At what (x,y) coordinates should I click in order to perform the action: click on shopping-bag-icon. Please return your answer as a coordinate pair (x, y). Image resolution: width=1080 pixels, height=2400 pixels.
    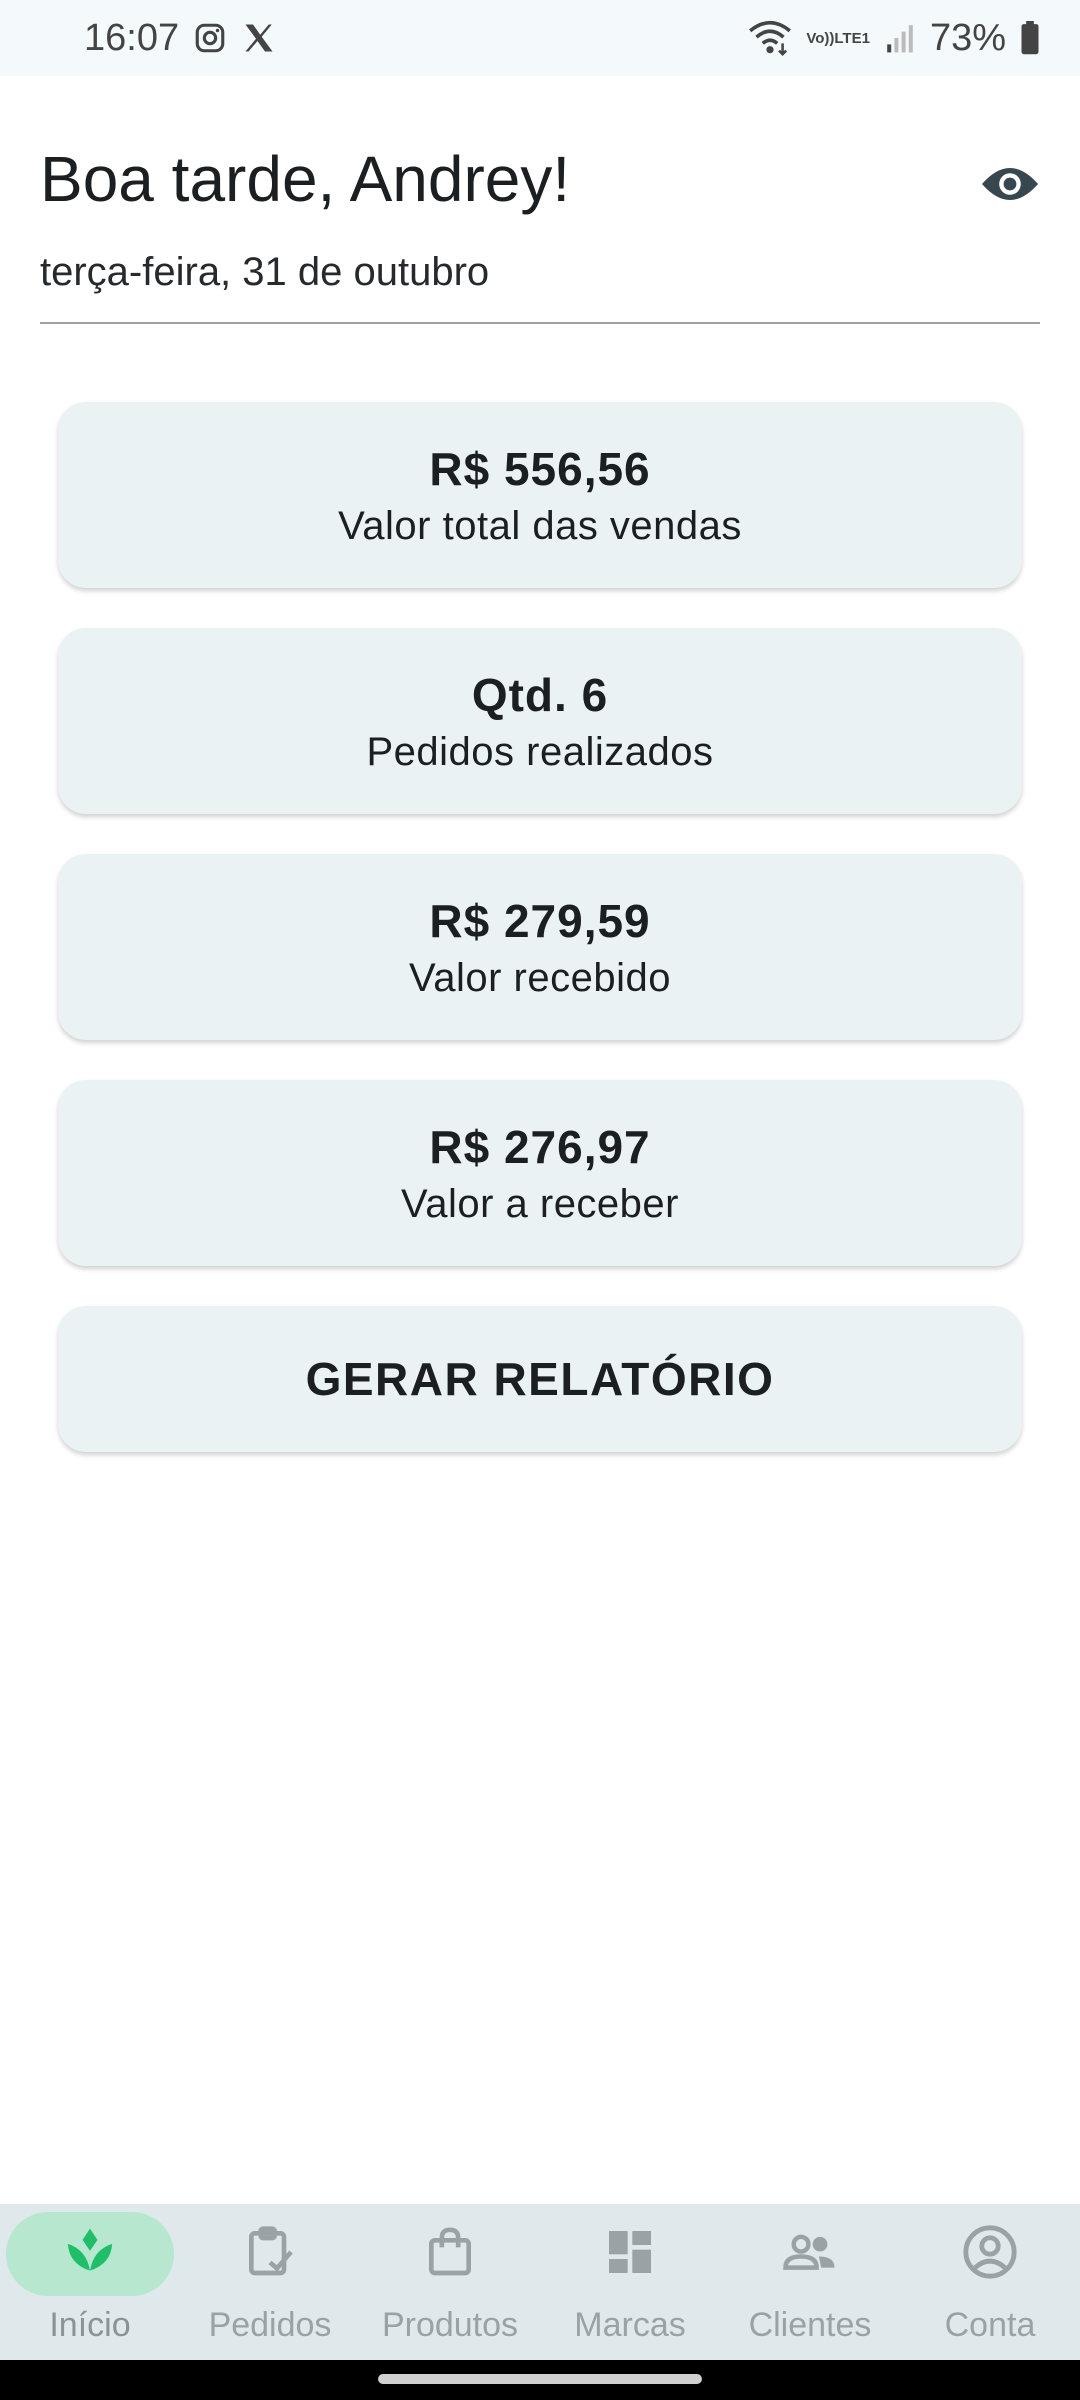
    Looking at the image, I should click on (450, 2254).